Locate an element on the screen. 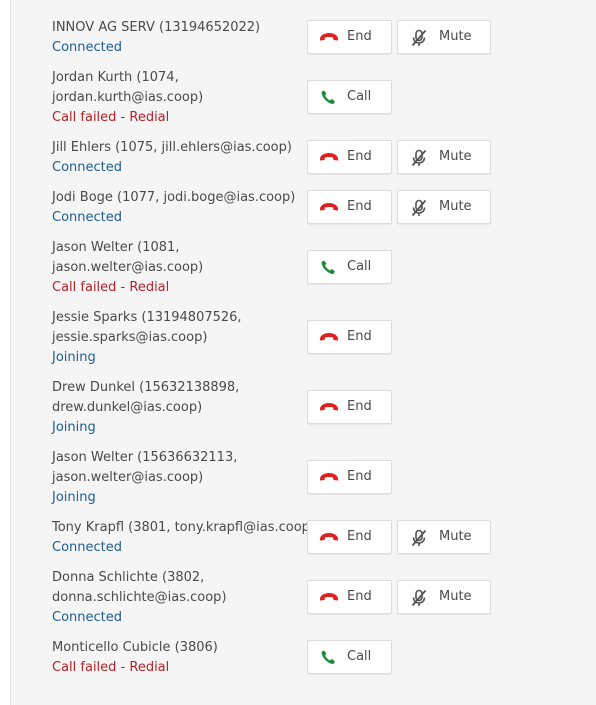 Image resolution: width=596 pixels, height=705 pixels. participant-name: Jessie Sparks (13194807526, is located at coordinates (147, 317).